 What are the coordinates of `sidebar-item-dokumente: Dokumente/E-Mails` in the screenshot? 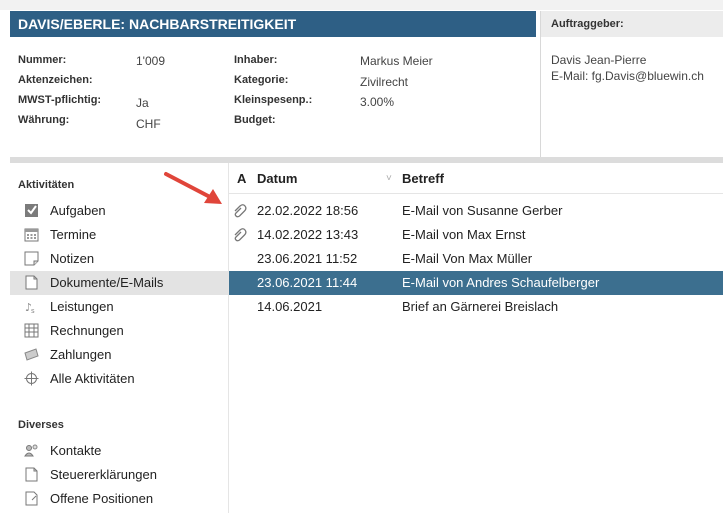 It's located at (119, 283).